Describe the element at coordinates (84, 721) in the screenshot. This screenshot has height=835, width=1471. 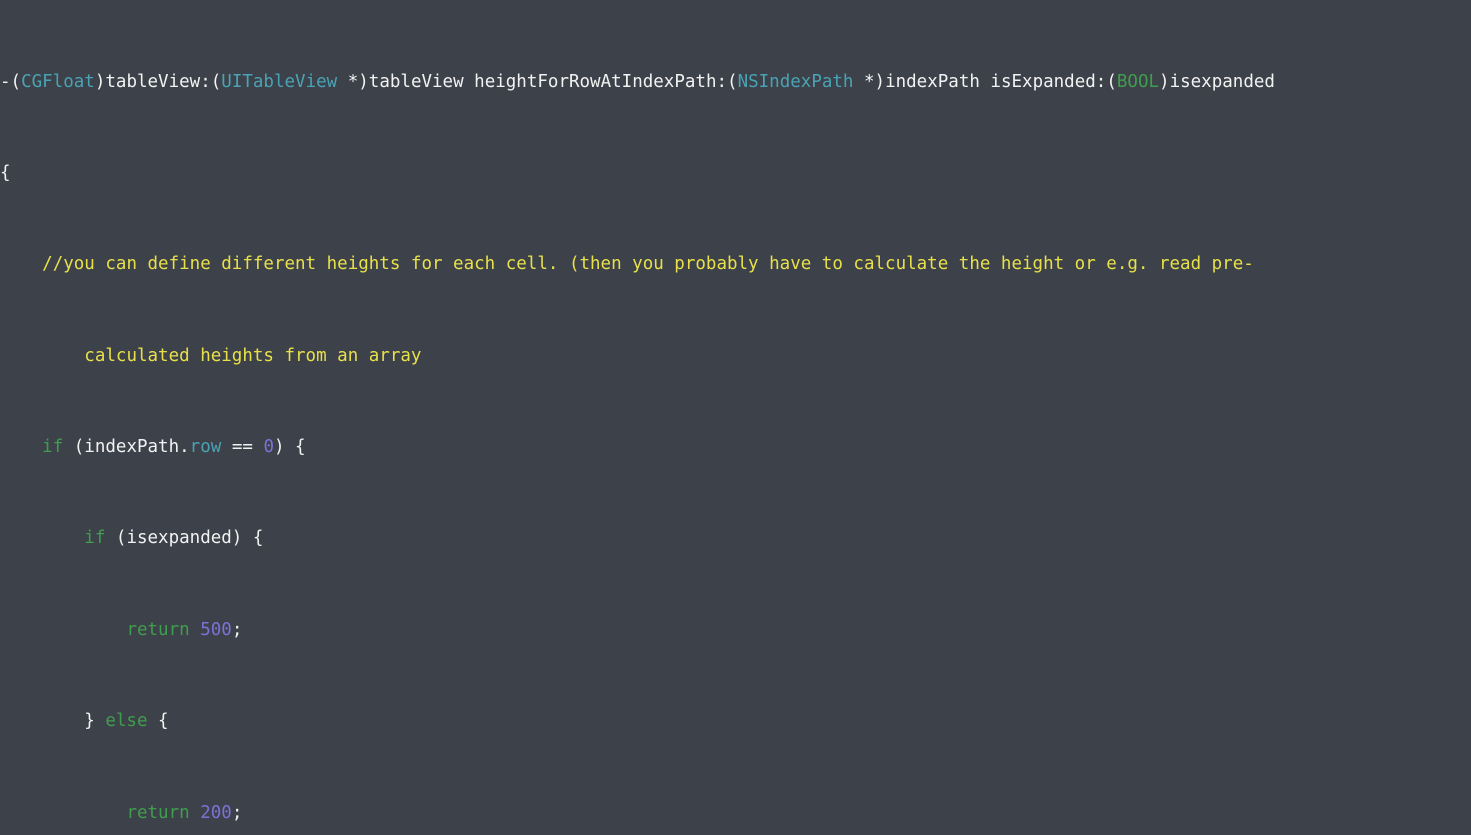
I see `code-line: } else {` at that location.